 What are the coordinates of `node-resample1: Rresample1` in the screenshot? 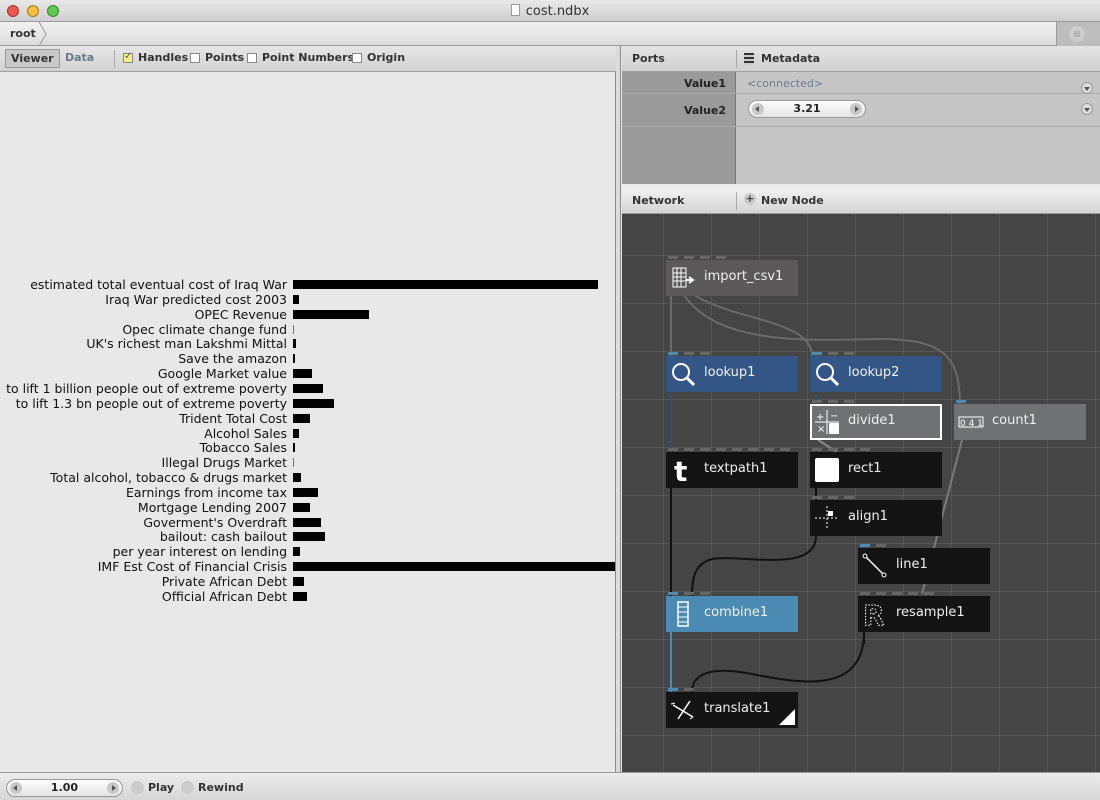 It's located at (924, 612).